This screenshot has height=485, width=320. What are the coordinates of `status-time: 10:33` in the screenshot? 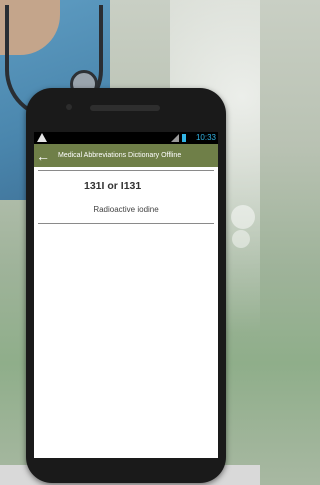 It's located at (205, 137).